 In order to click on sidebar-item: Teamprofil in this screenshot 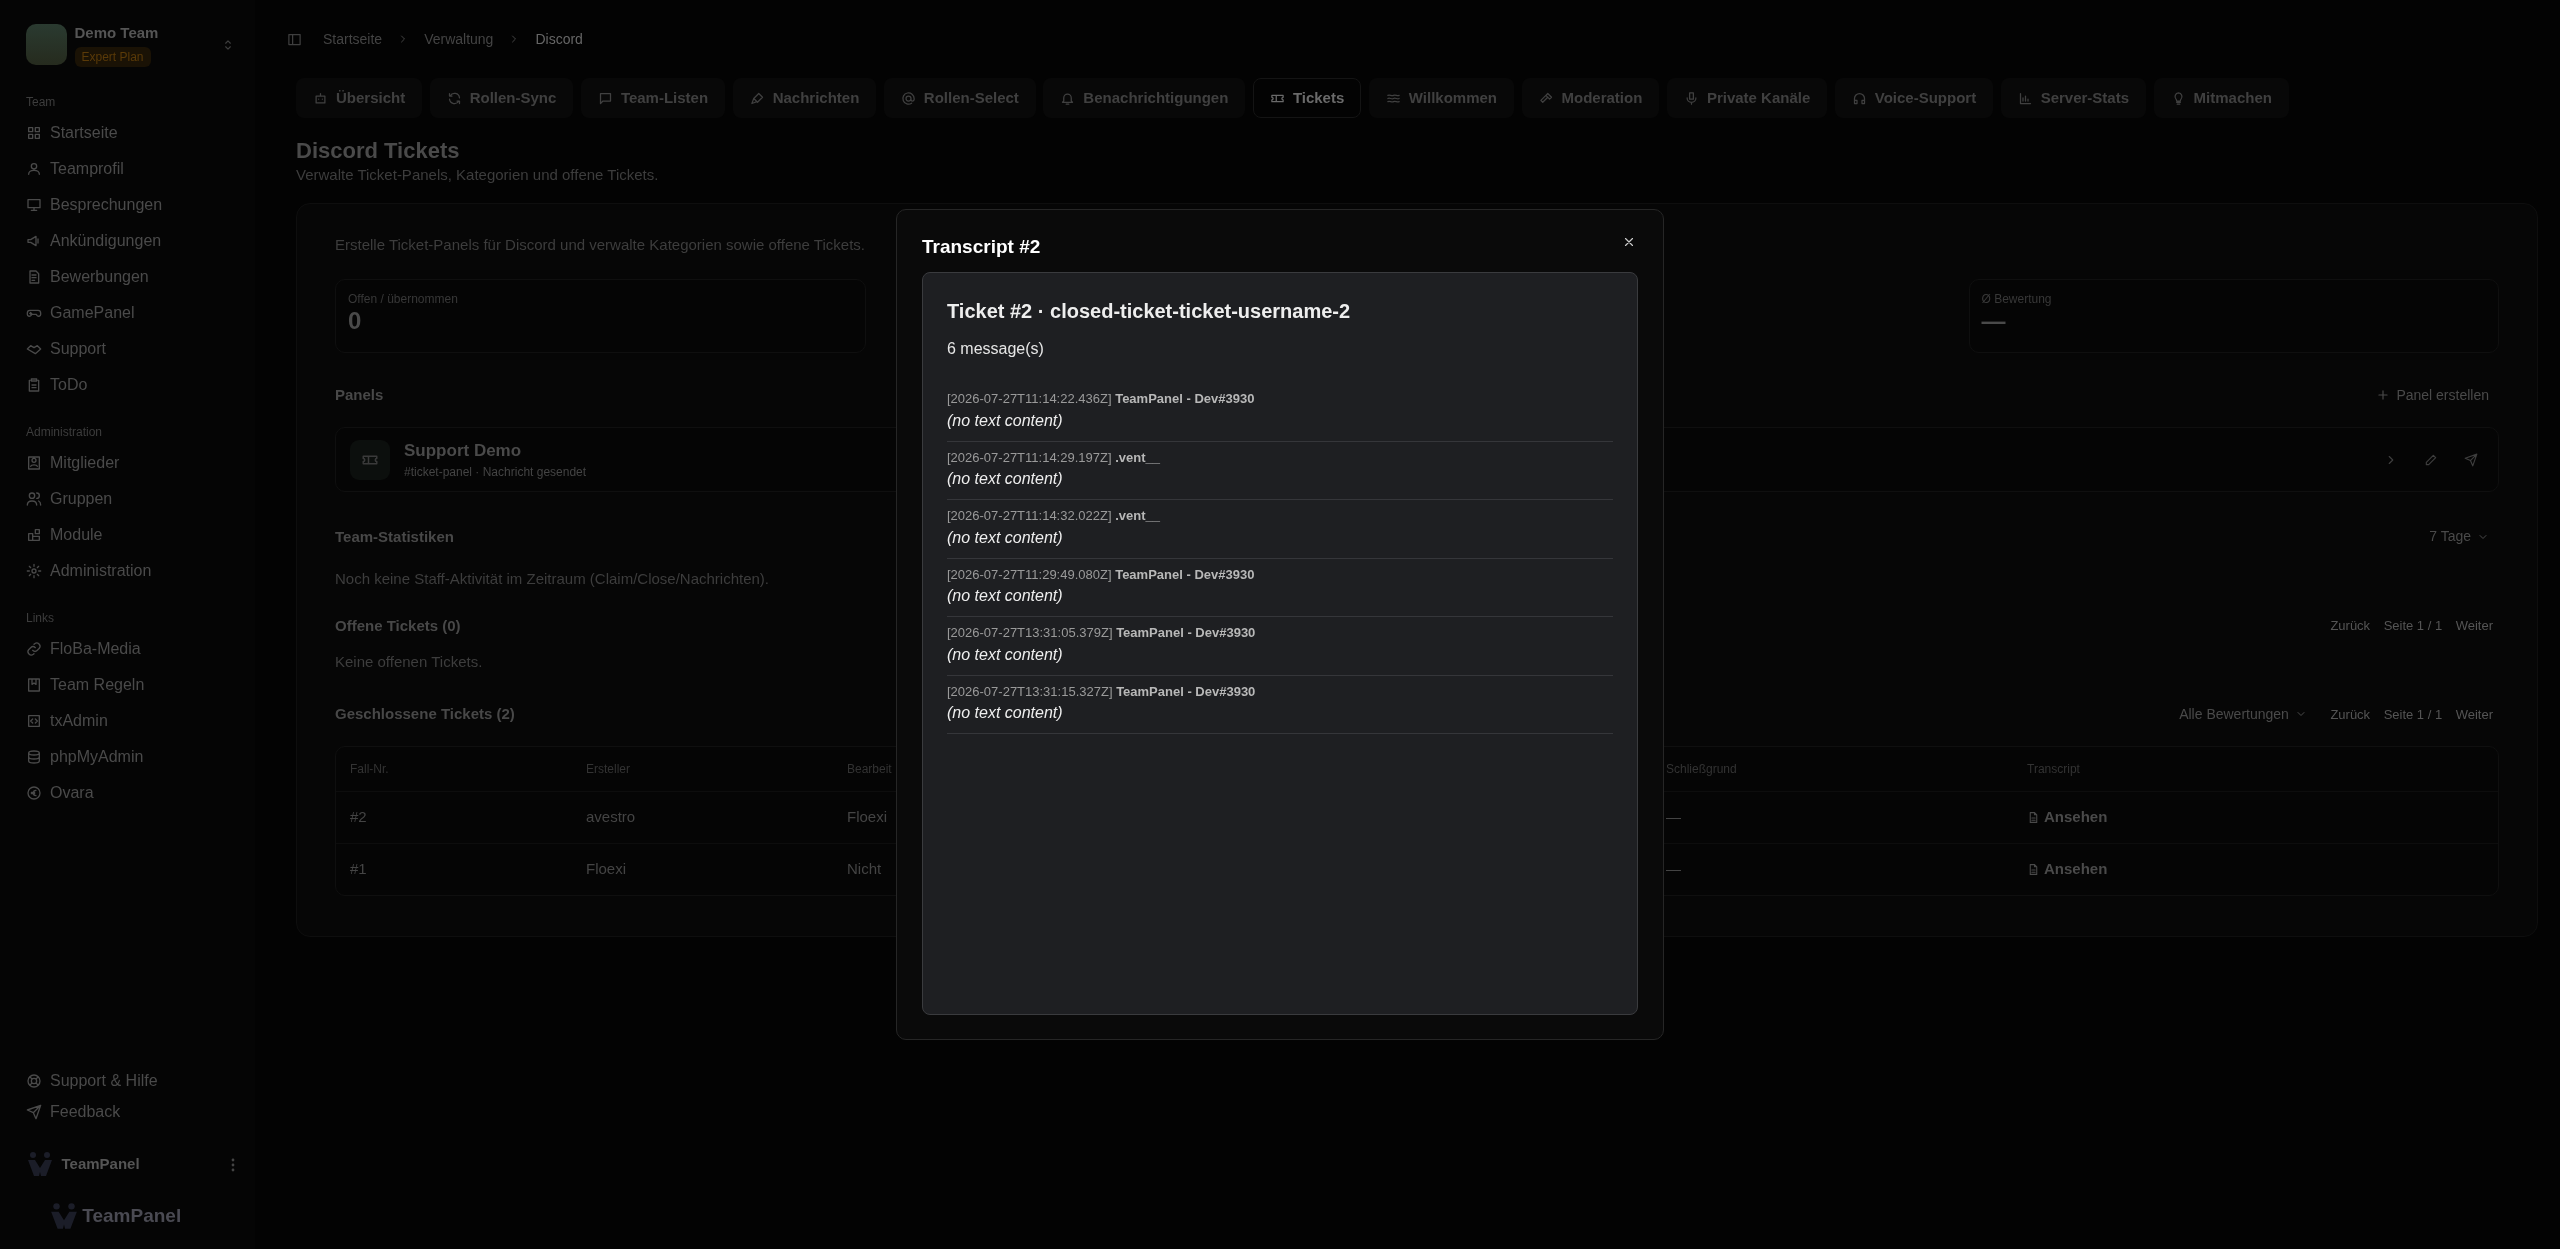, I will do `click(133, 169)`.